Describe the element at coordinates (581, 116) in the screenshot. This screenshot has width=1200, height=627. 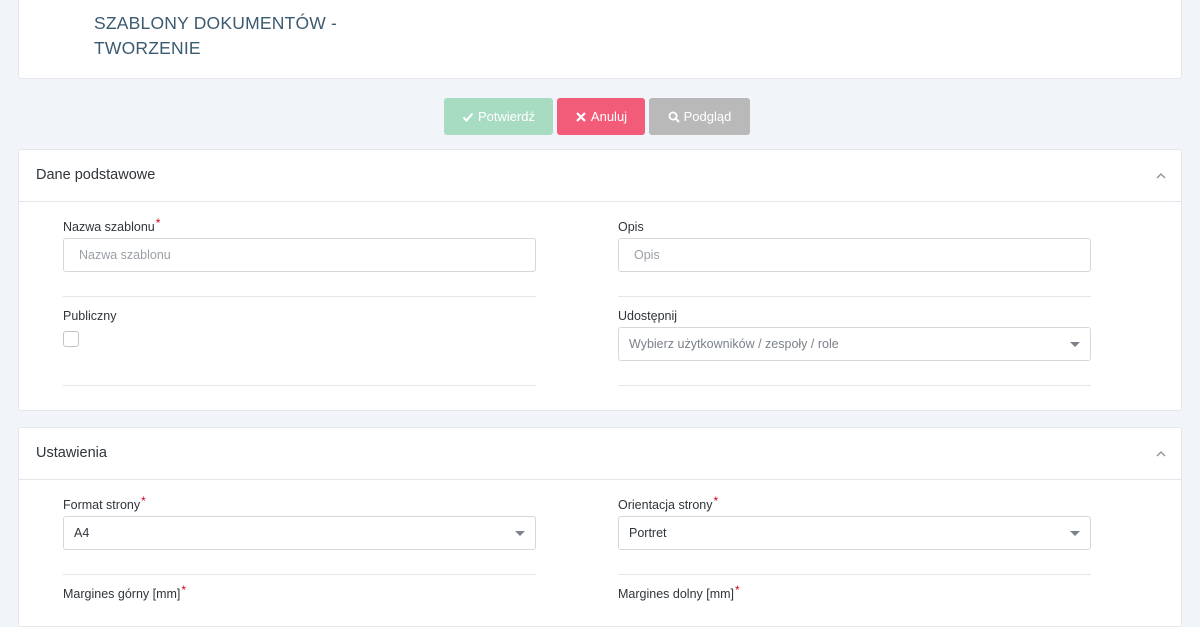
I see `close-icon` at that location.